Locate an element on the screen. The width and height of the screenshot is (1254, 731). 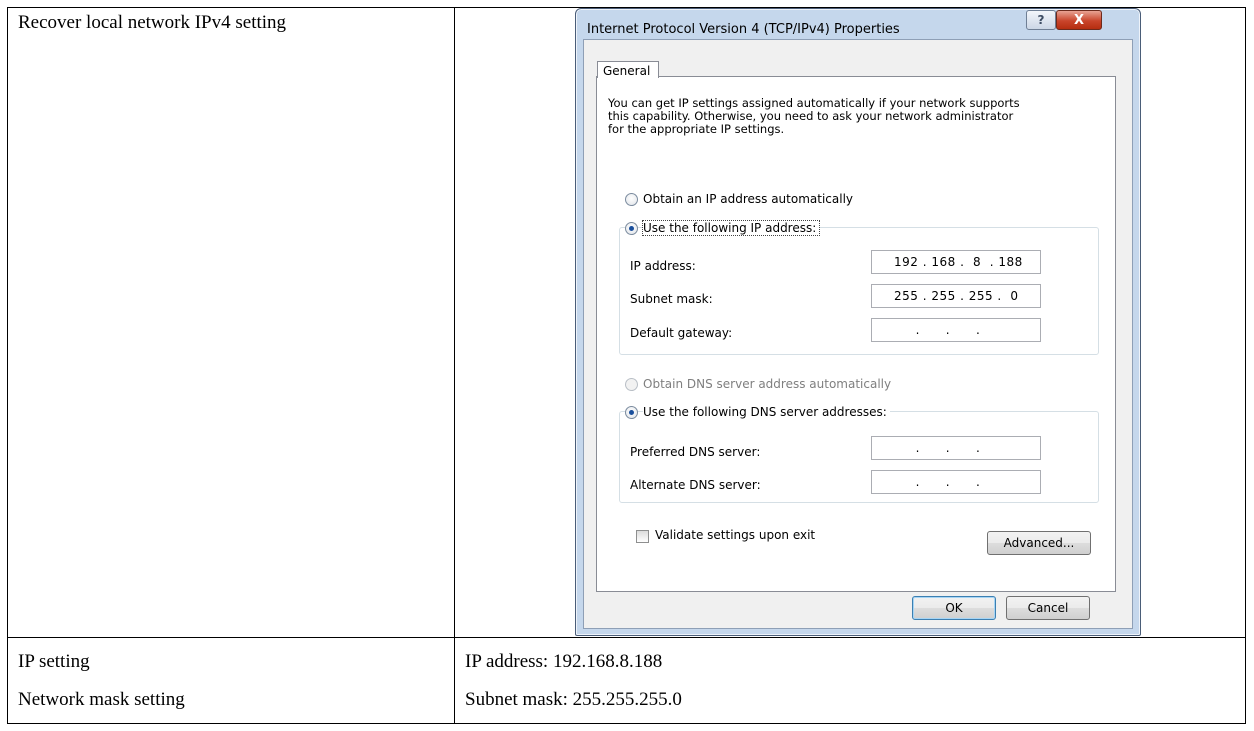
close-button: X is located at coordinates (1079, 20).